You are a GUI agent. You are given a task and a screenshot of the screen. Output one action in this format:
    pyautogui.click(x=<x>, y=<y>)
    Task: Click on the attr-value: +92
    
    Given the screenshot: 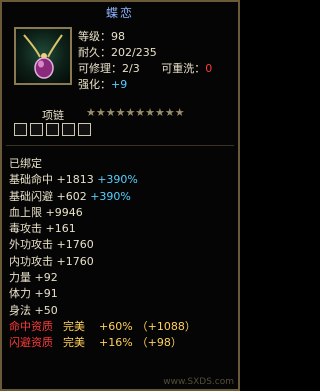 What is the action you would take?
    pyautogui.click(x=46, y=278)
    